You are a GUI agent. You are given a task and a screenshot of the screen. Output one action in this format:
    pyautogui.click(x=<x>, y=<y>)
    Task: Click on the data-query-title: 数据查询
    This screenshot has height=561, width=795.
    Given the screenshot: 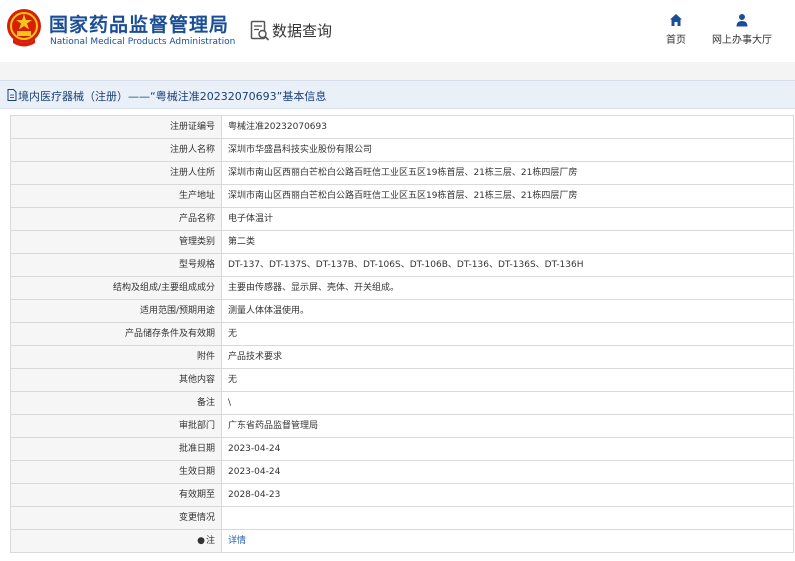 What is the action you would take?
    pyautogui.click(x=302, y=31)
    